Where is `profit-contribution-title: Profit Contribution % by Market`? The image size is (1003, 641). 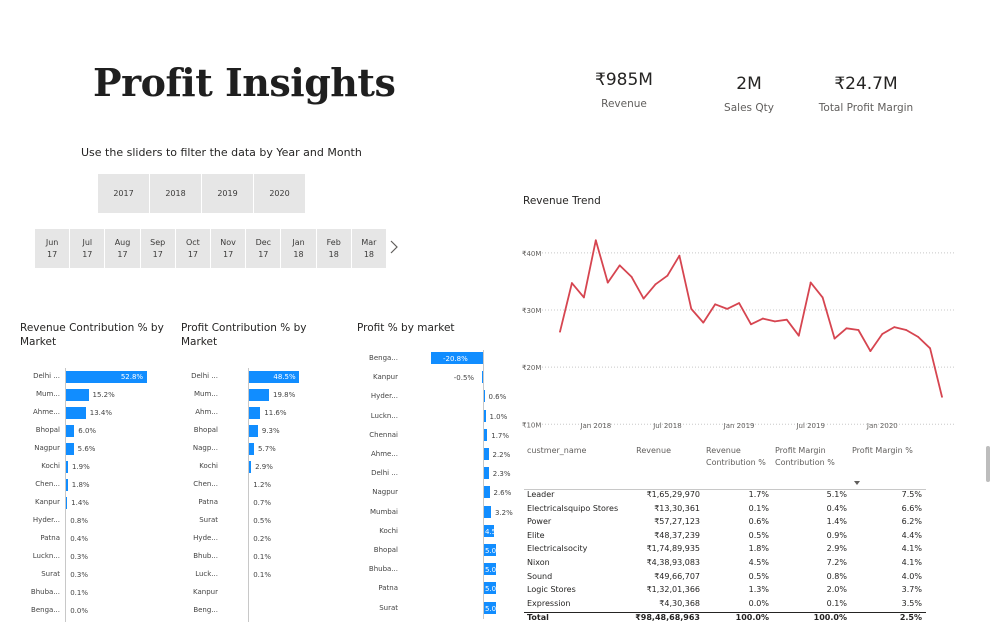 profit-contribution-title: Profit Contribution % by Market is located at coordinates (244, 335).